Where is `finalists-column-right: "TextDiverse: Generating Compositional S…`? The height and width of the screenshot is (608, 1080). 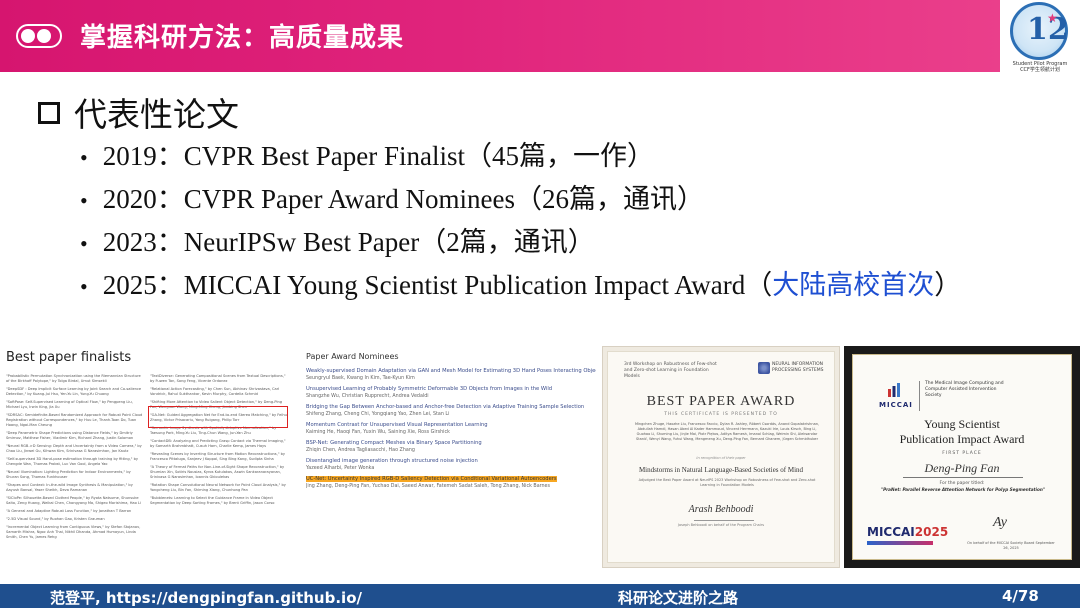 finalists-column-right: "TextDiverse: Generating Compositional S… is located at coordinates (219, 441).